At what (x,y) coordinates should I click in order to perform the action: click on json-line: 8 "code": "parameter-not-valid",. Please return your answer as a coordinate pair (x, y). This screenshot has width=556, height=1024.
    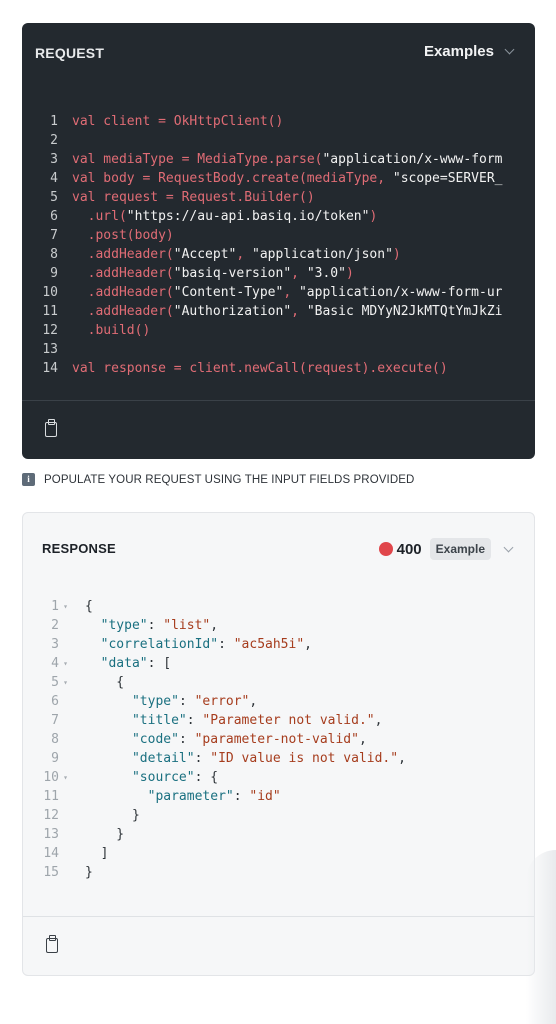
    Looking at the image, I should click on (278, 739).